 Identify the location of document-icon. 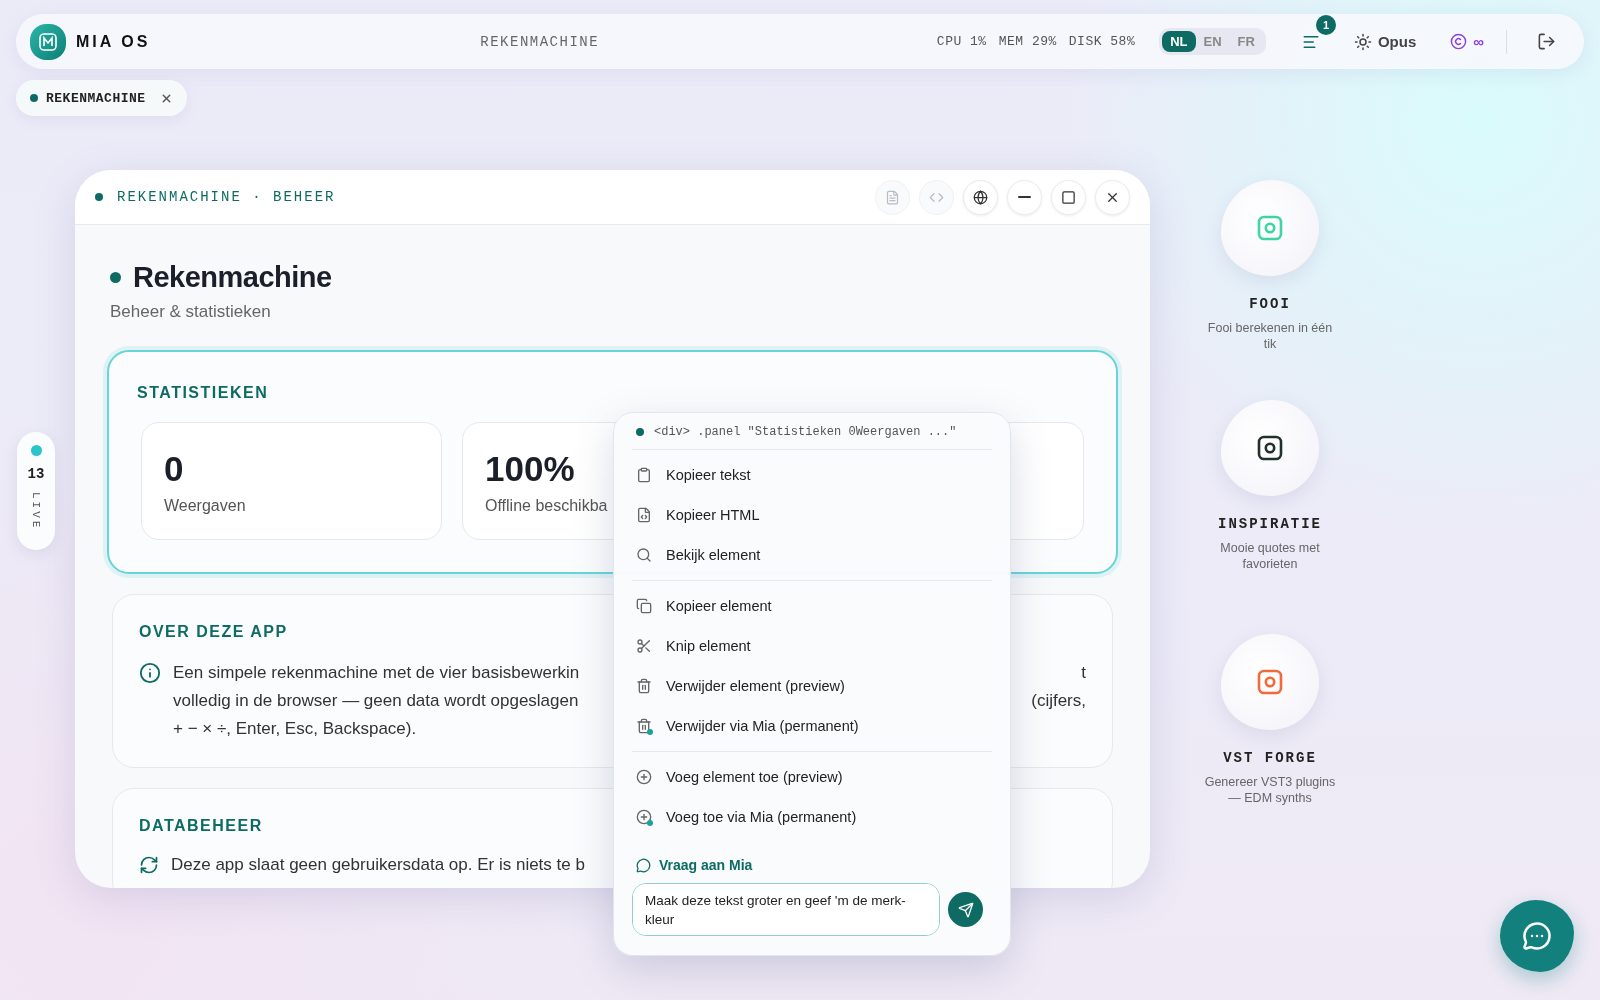
(892, 197).